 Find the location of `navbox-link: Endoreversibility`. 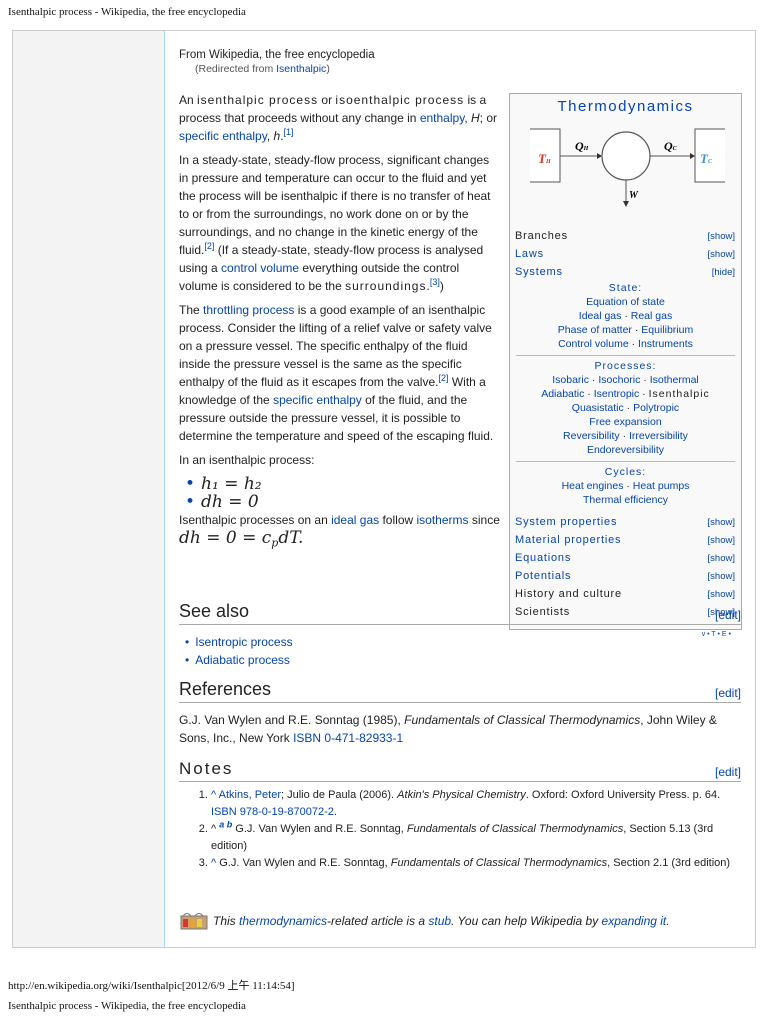

navbox-link: Endoreversibility is located at coordinates (625, 450).